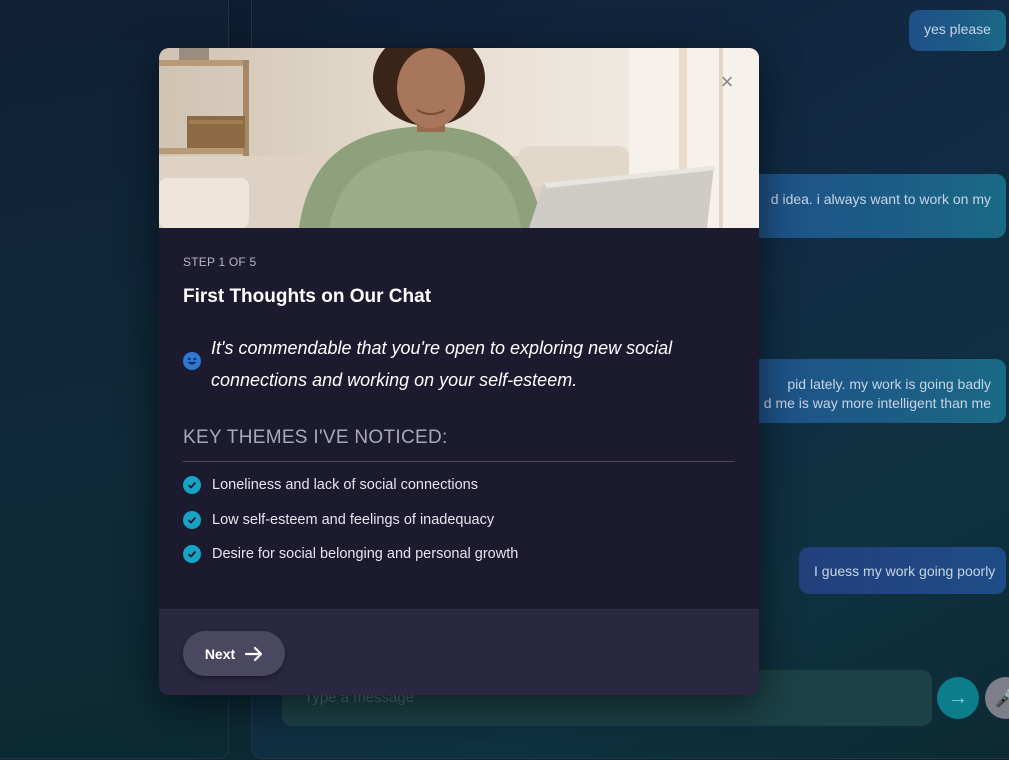 Image resolution: width=1009 pixels, height=760 pixels. I want to click on arrow-right-icon, so click(254, 653).